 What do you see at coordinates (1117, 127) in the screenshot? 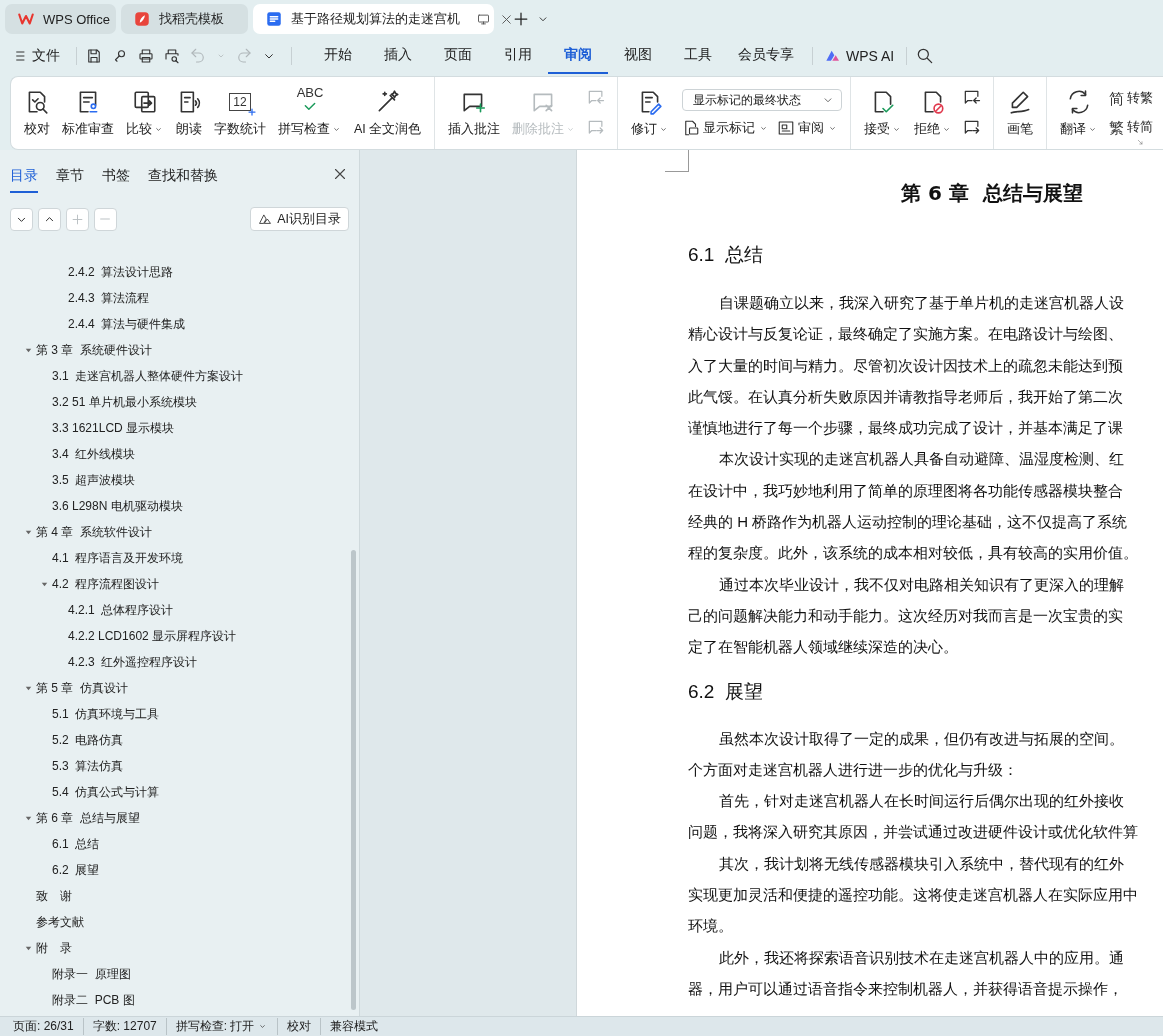
I see `character-icon: 繁` at bounding box center [1117, 127].